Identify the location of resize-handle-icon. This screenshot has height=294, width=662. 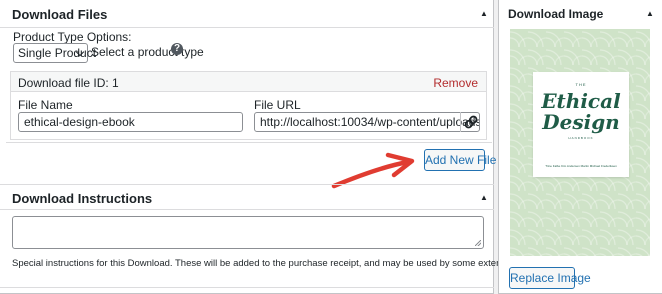
(478, 243).